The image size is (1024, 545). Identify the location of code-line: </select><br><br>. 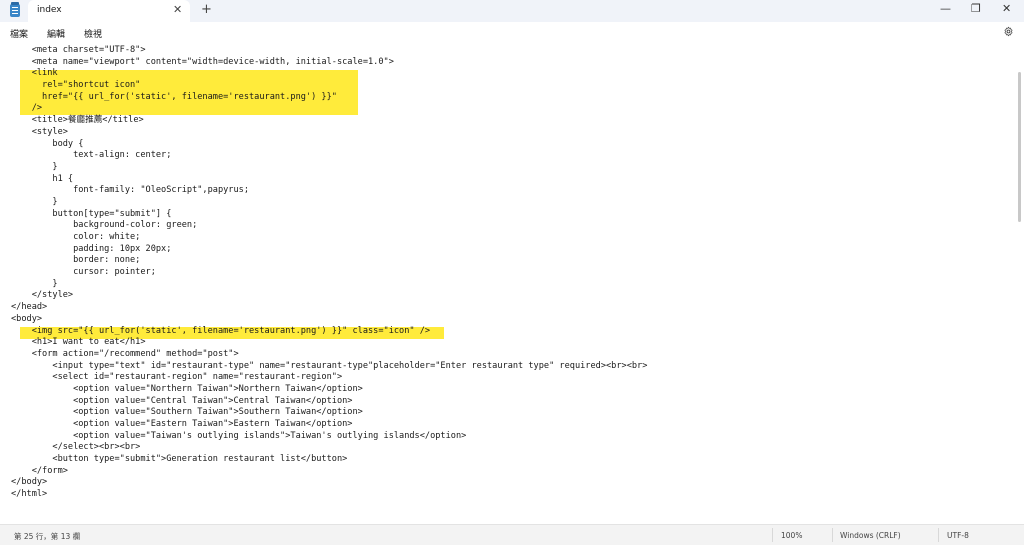
(76, 447).